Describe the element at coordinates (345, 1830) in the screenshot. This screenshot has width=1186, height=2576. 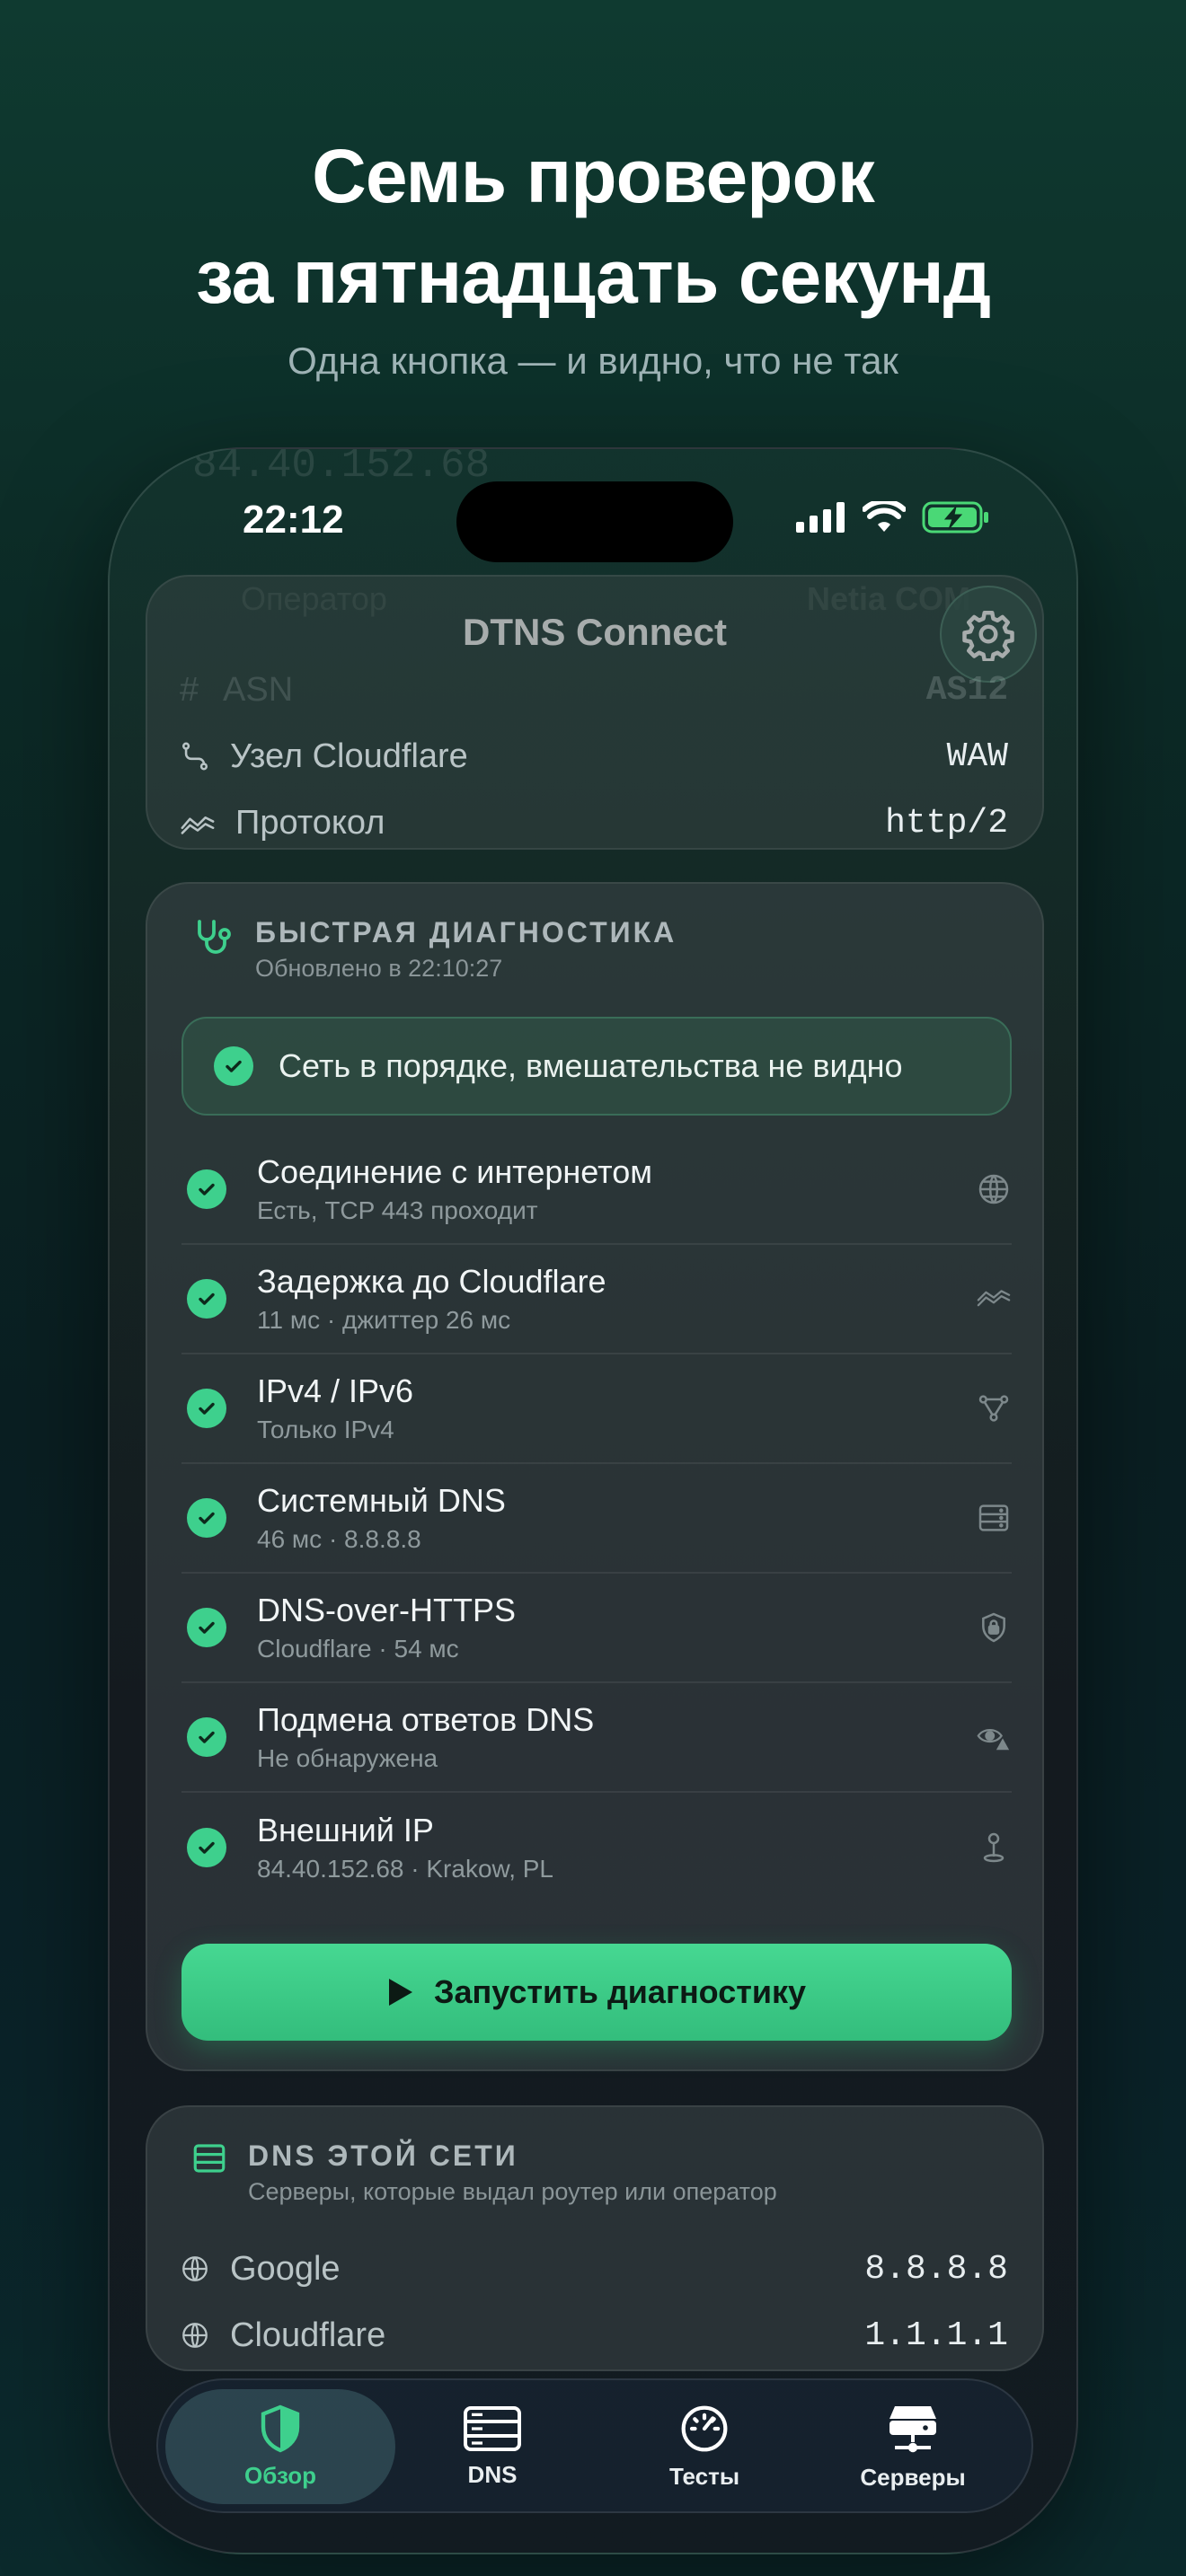
I see `diagnostic-title: Внешний IP` at that location.